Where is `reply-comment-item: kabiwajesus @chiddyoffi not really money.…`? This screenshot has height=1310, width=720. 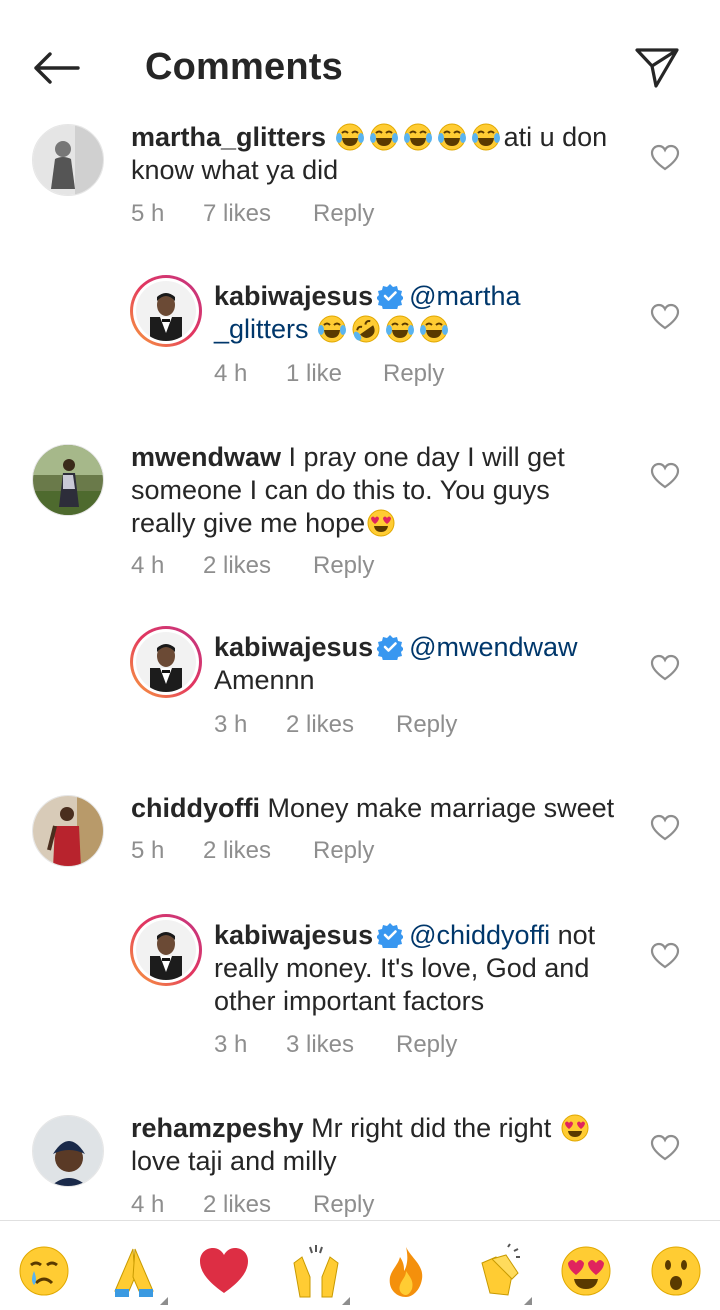
reply-comment-item: kabiwajesus @chiddyoffi not really money.… is located at coordinates (360, 1008).